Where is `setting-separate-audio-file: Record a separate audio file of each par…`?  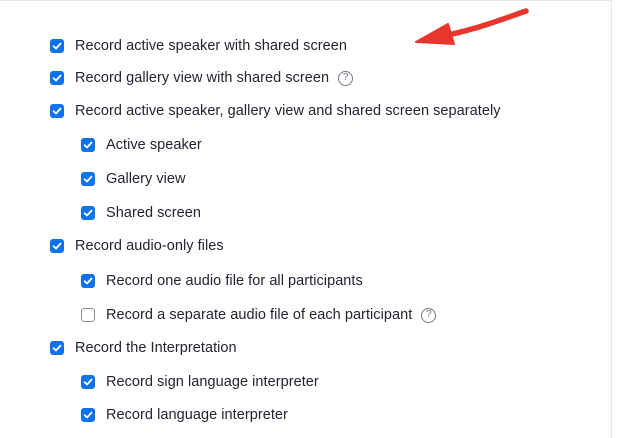
setting-separate-audio-file: Record a separate audio file of each par… is located at coordinates (259, 315).